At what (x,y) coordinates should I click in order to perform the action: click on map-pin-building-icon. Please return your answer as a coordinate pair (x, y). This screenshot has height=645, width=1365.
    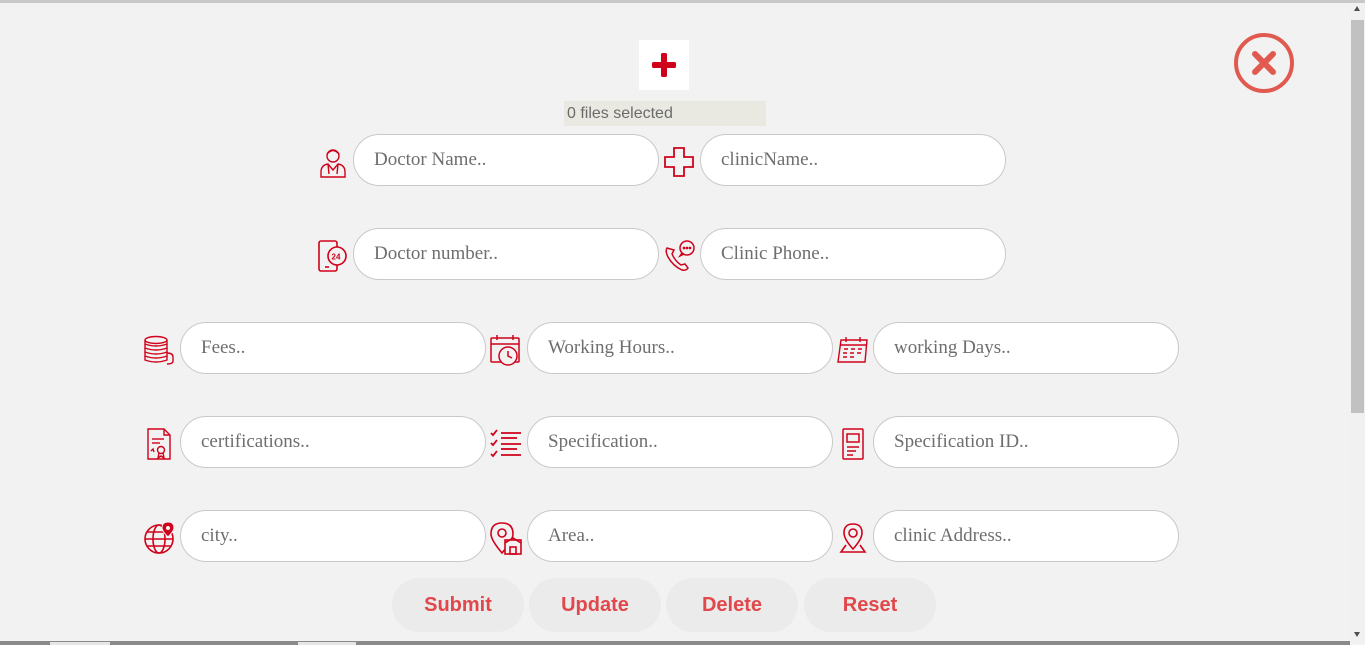
    Looking at the image, I should click on (506, 538).